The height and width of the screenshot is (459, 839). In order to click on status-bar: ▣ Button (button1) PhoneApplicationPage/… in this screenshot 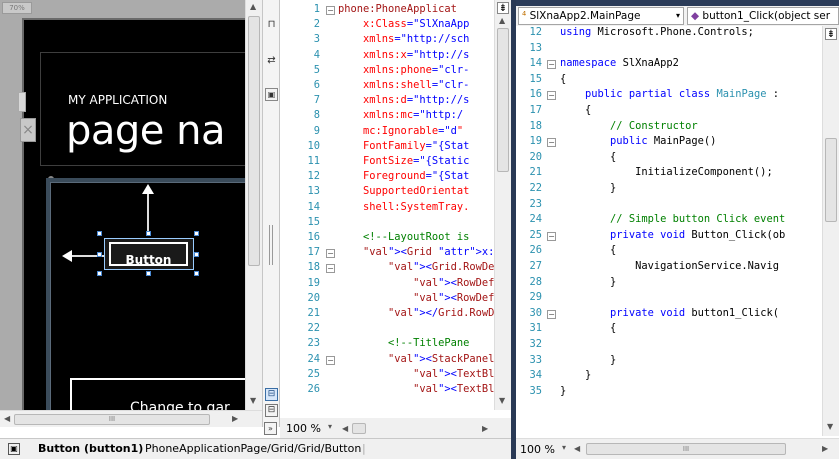, I will do `click(255, 448)`.